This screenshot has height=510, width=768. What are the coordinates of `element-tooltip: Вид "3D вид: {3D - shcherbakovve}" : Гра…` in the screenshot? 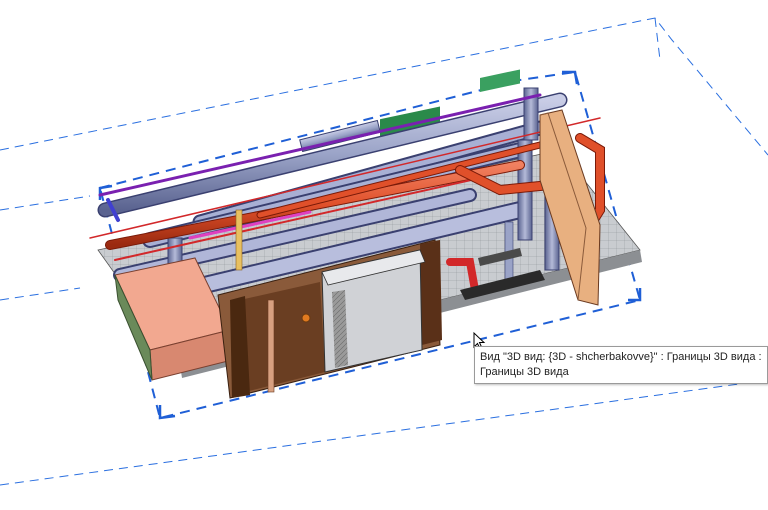 It's located at (621, 365).